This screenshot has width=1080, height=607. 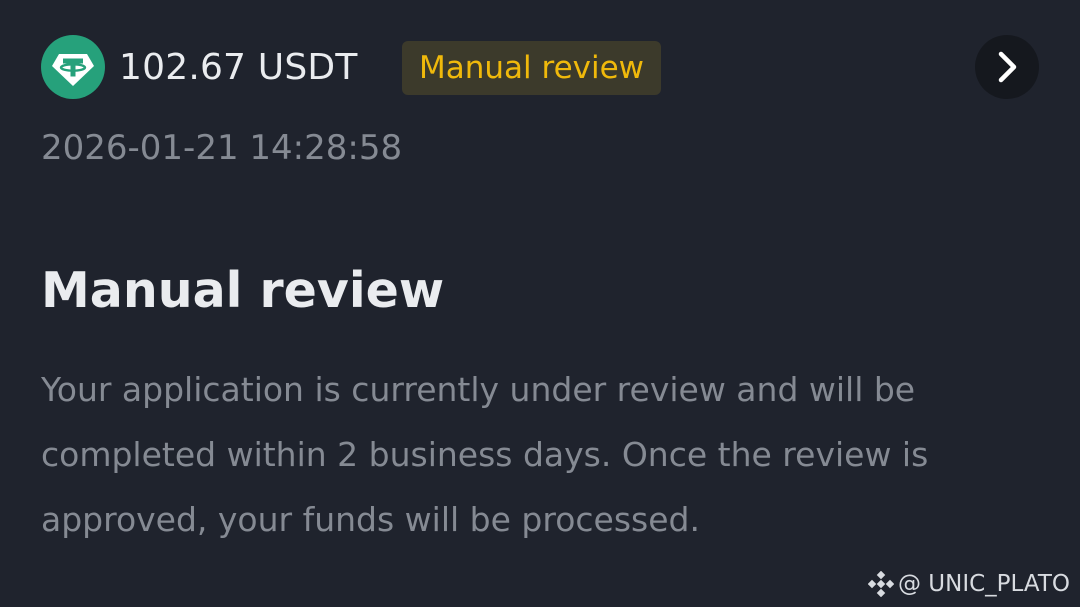 What do you see at coordinates (532, 68) in the screenshot?
I see `status-badge: Manual review` at bounding box center [532, 68].